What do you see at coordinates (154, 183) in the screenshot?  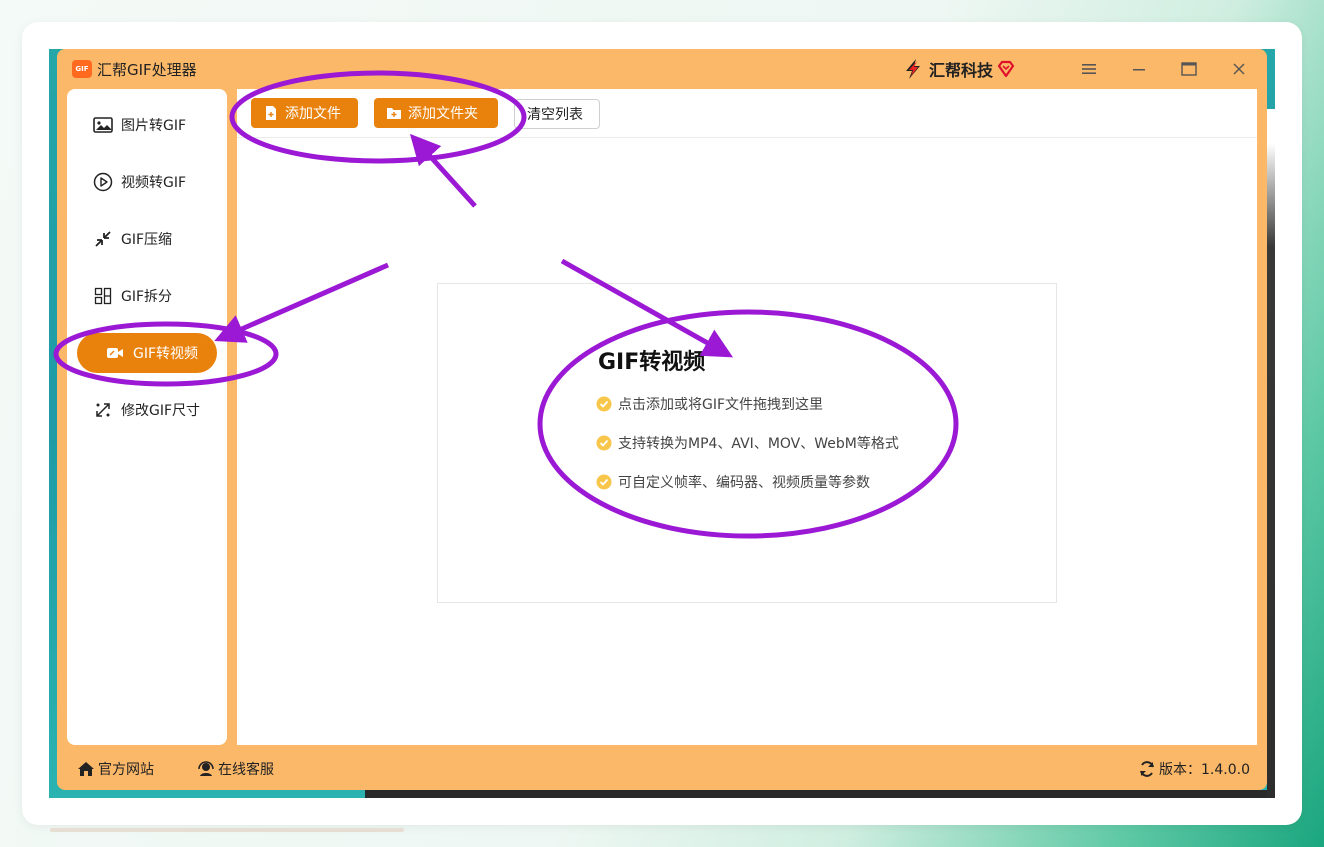 I see `sidebar-item-label: 视频转GIF` at bounding box center [154, 183].